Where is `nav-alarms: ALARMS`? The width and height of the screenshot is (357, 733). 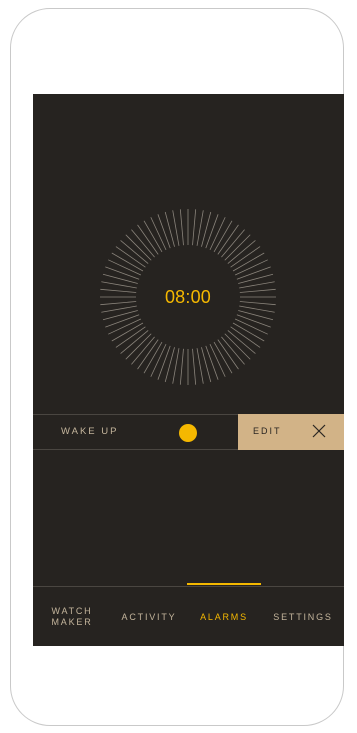 nav-alarms: ALARMS is located at coordinates (224, 616).